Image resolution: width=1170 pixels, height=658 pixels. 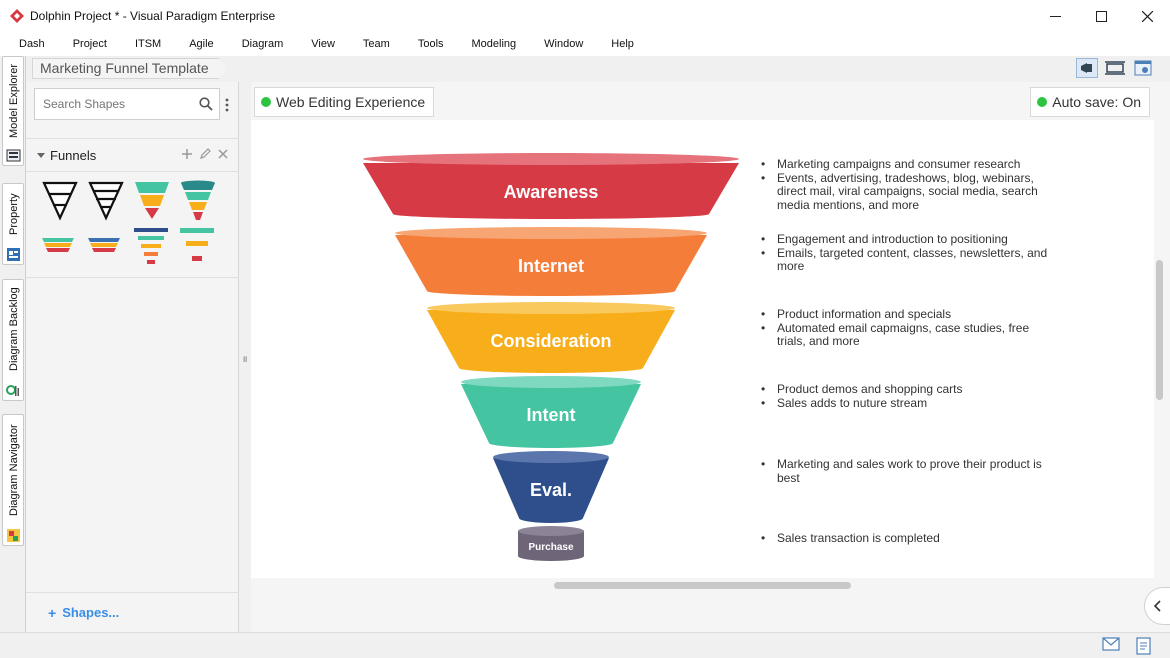 I want to click on menu-modeling: Modeling, so click(x=494, y=44).